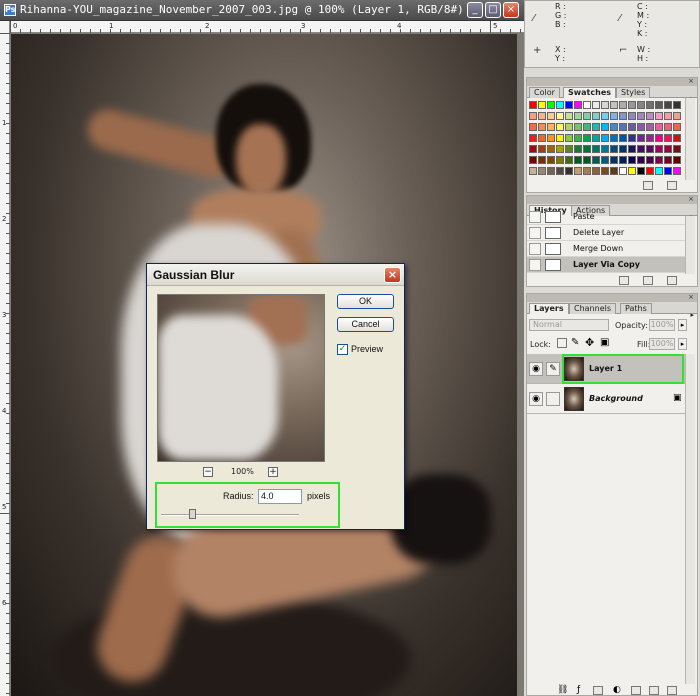  Describe the element at coordinates (598, 690) in the screenshot. I see `layer-mask-icon` at that location.